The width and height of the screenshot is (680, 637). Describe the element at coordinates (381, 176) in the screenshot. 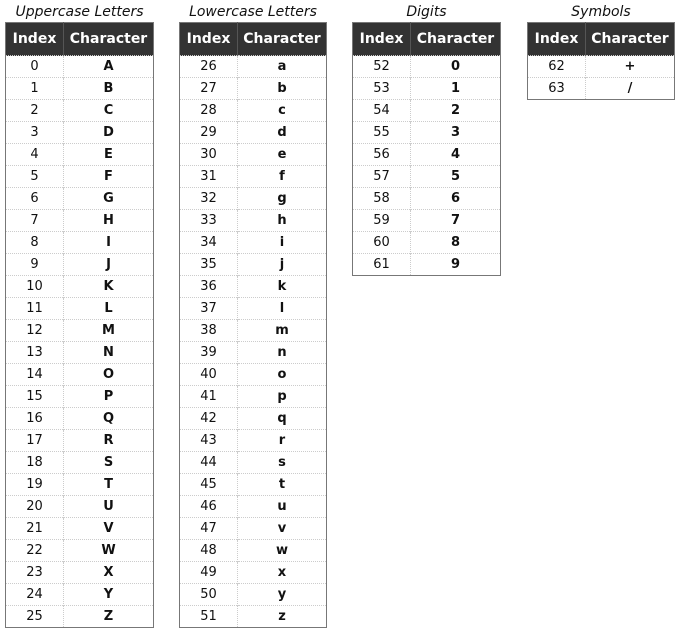

I see `index-cell: 57` at that location.